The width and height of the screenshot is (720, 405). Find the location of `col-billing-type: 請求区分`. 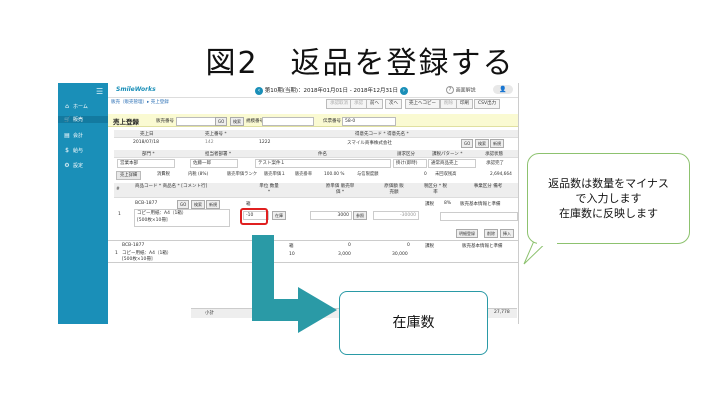

col-billing-type: 請求区分 is located at coordinates (406, 154).